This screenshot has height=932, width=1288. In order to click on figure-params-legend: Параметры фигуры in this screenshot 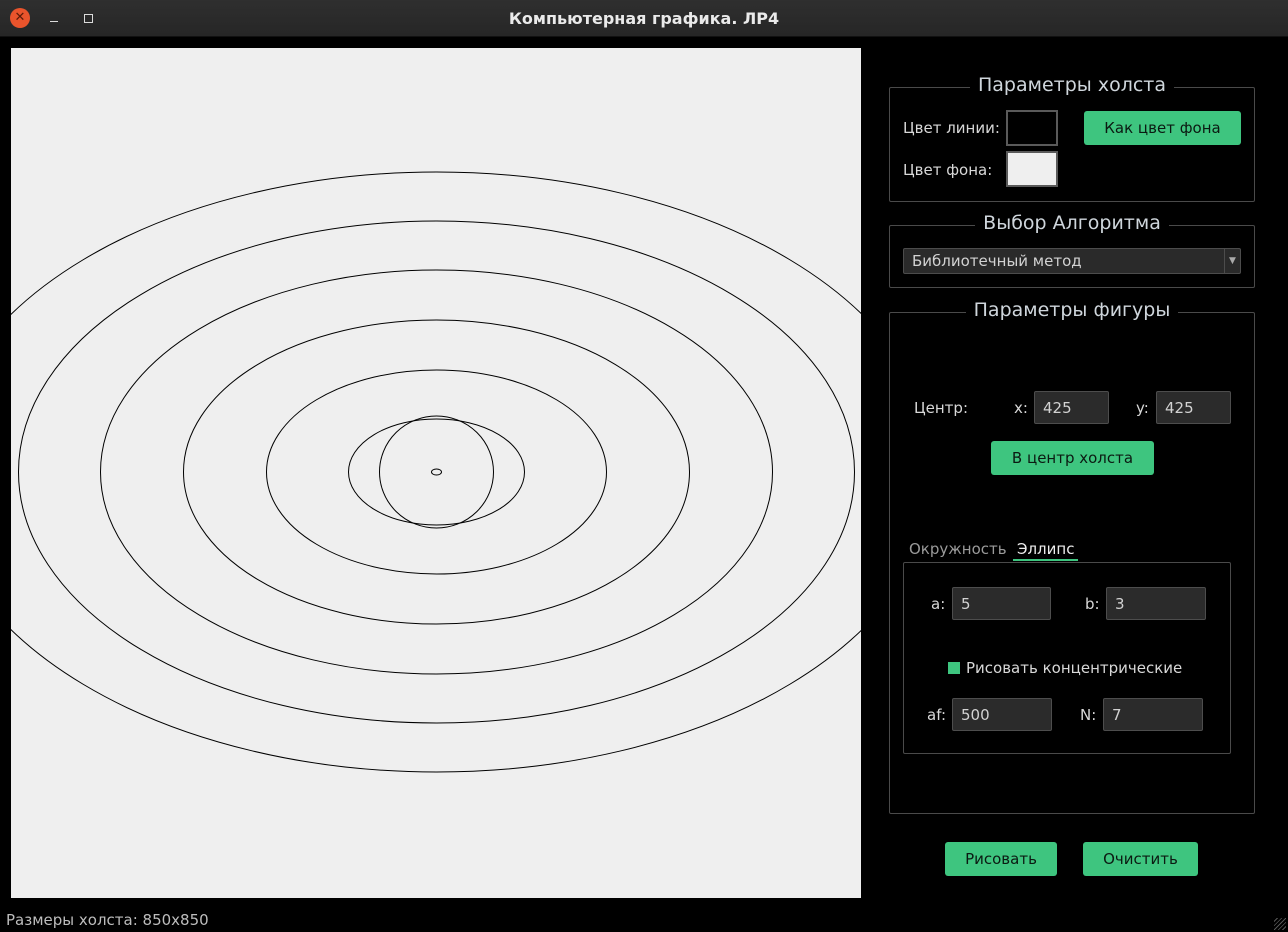, I will do `click(1072, 310)`.